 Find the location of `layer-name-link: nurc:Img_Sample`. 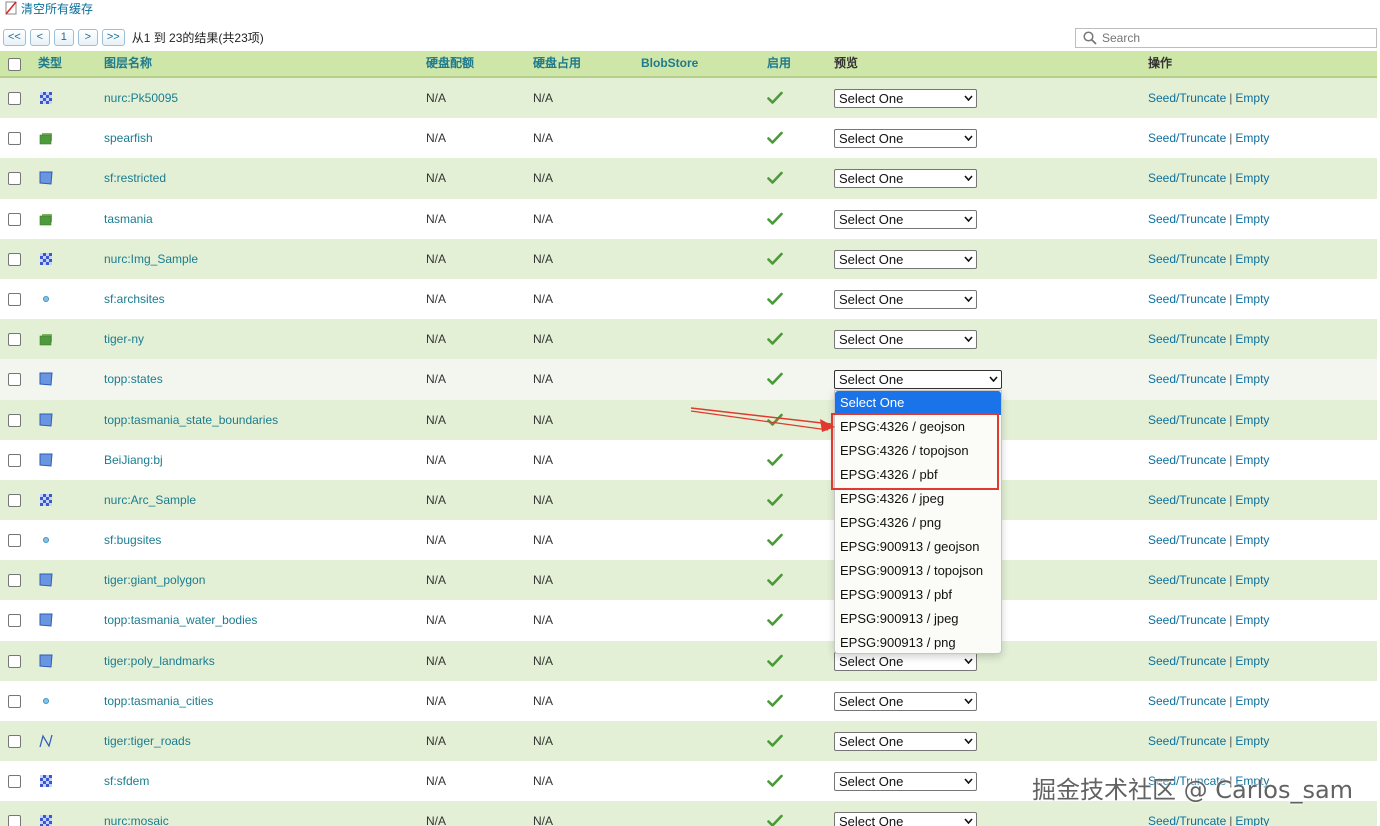

layer-name-link: nurc:Img_Sample is located at coordinates (151, 259).